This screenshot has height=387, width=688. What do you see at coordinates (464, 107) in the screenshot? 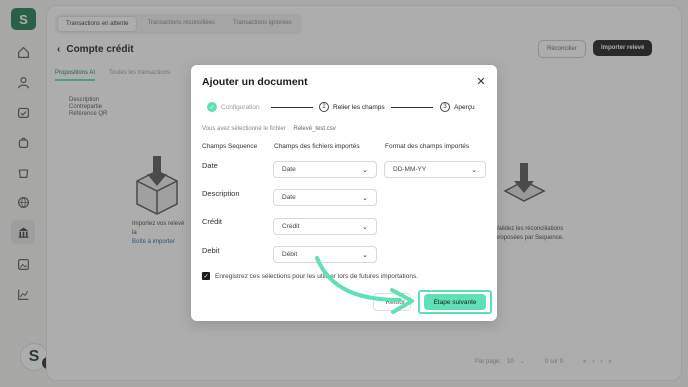
I see `step-label: Aperçu` at bounding box center [464, 107].